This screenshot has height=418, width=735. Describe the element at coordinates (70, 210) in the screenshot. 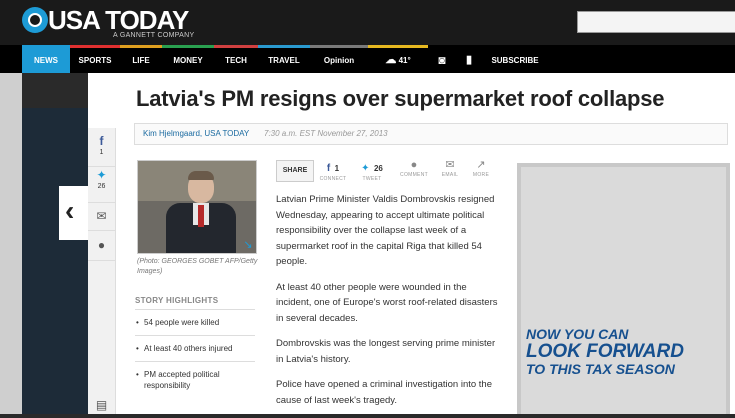

I see `chevron-left-icon: ‹` at that location.